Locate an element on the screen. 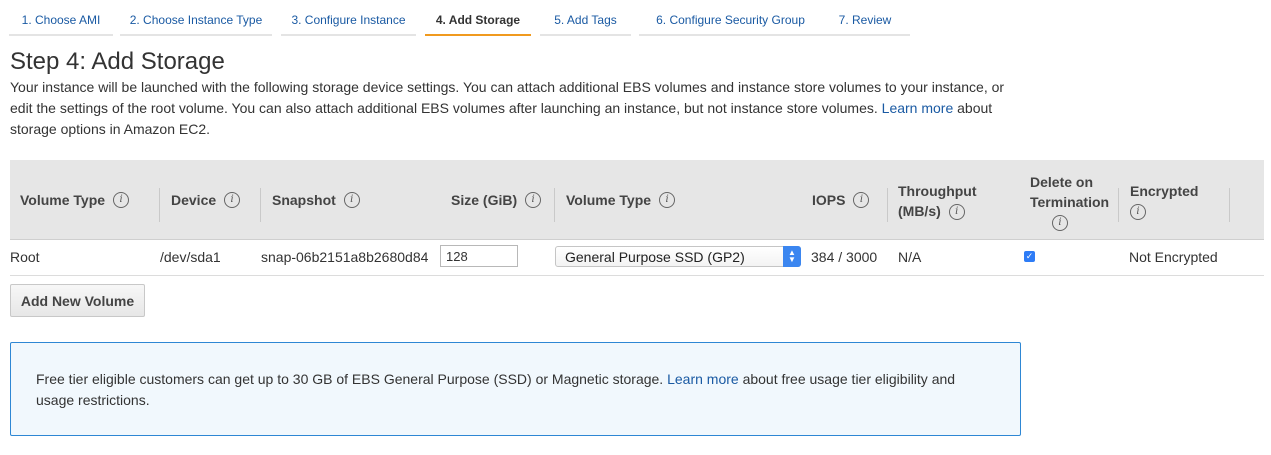 The width and height of the screenshot is (1271, 455). learn-more-storage-link: Learn more is located at coordinates (918, 108).